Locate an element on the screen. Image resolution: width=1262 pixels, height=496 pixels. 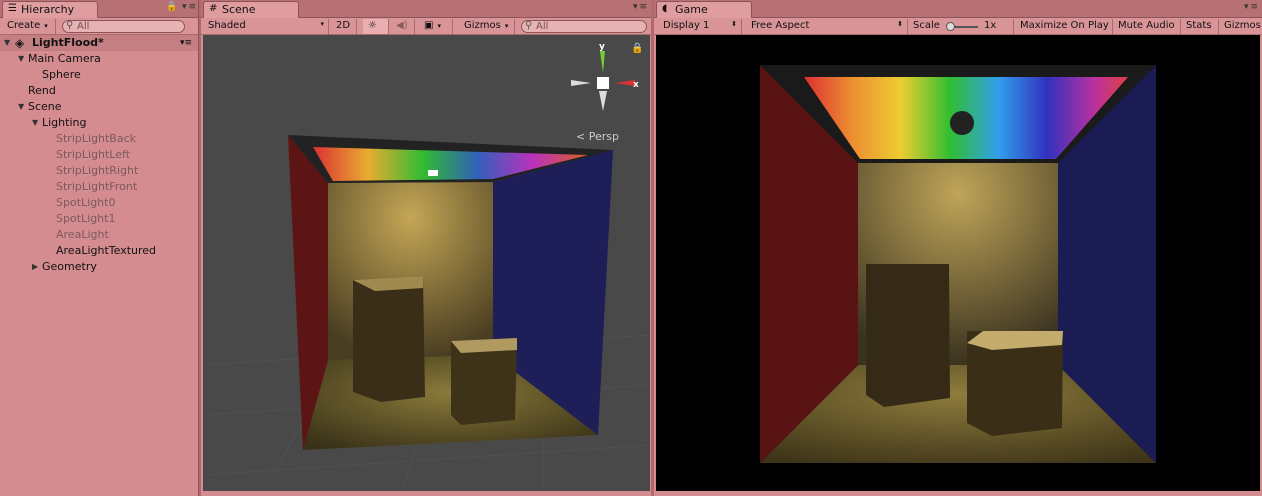
hierarchy-item-label: SpotLight0 is located at coordinates (86, 202).